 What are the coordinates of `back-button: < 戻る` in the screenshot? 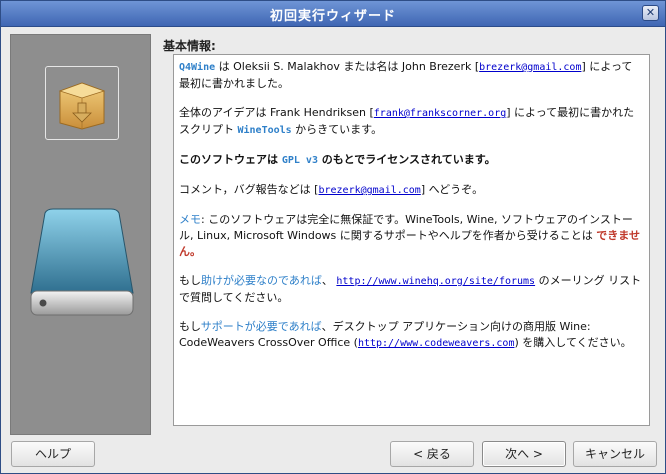 It's located at (432, 454).